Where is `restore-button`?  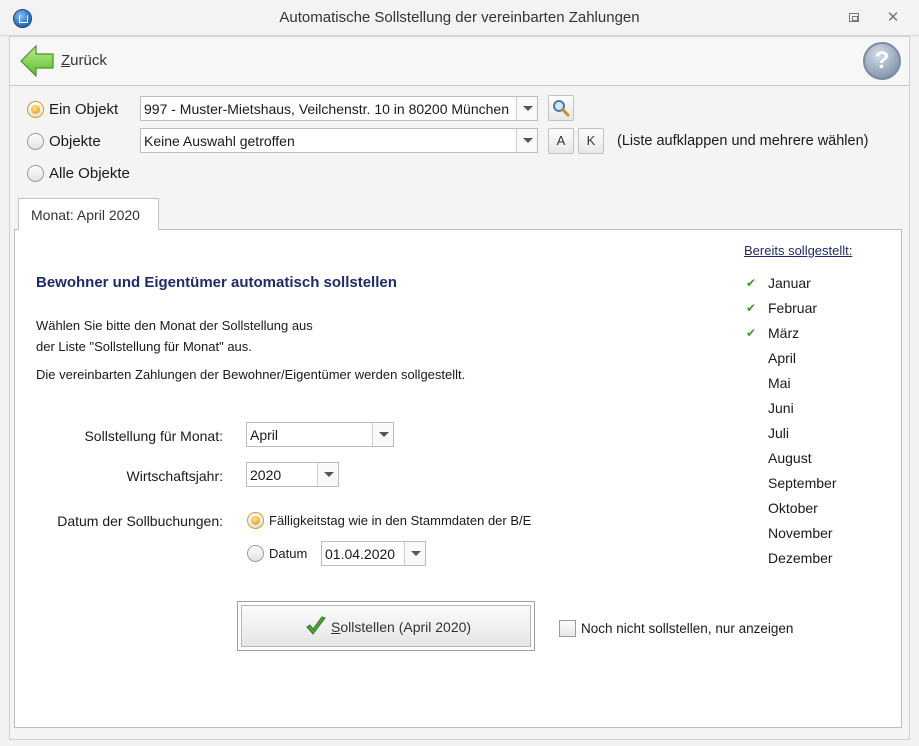
restore-button is located at coordinates (854, 18).